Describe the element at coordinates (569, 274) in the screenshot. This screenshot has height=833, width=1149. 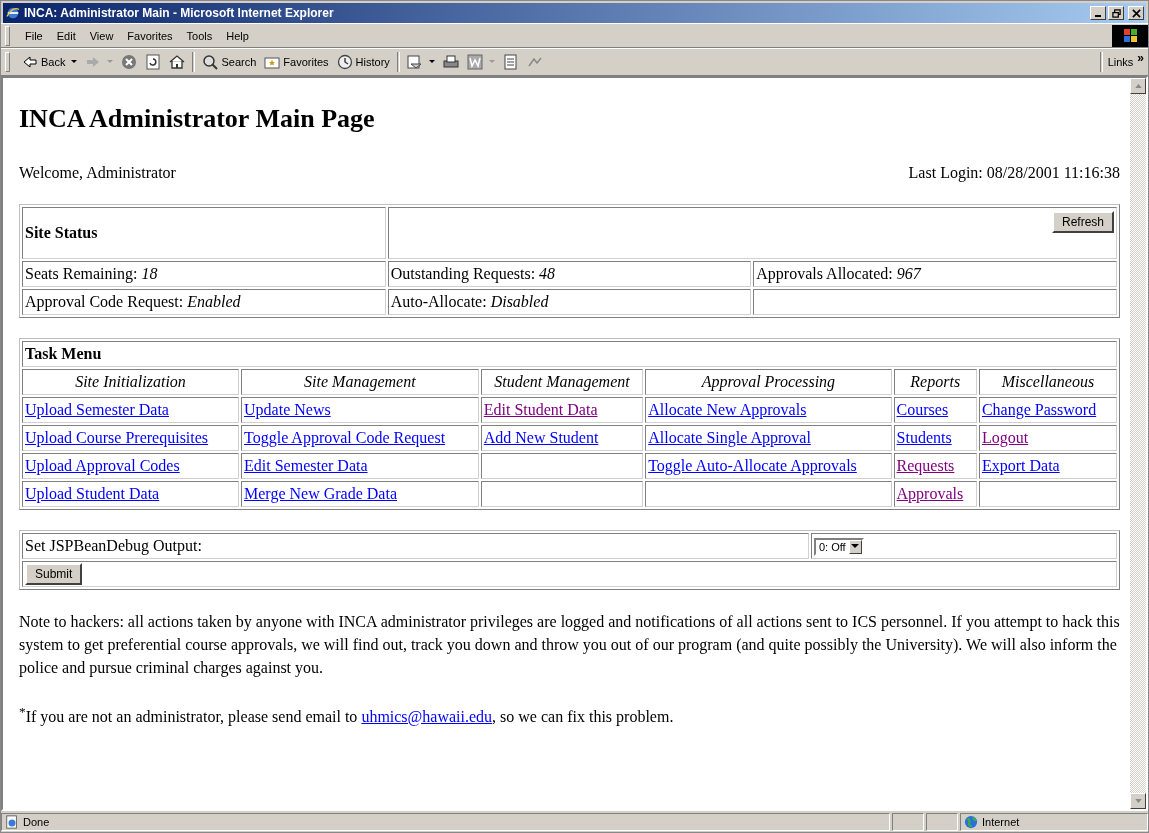
I see `table-cell: Outstanding Requests: 48` at that location.